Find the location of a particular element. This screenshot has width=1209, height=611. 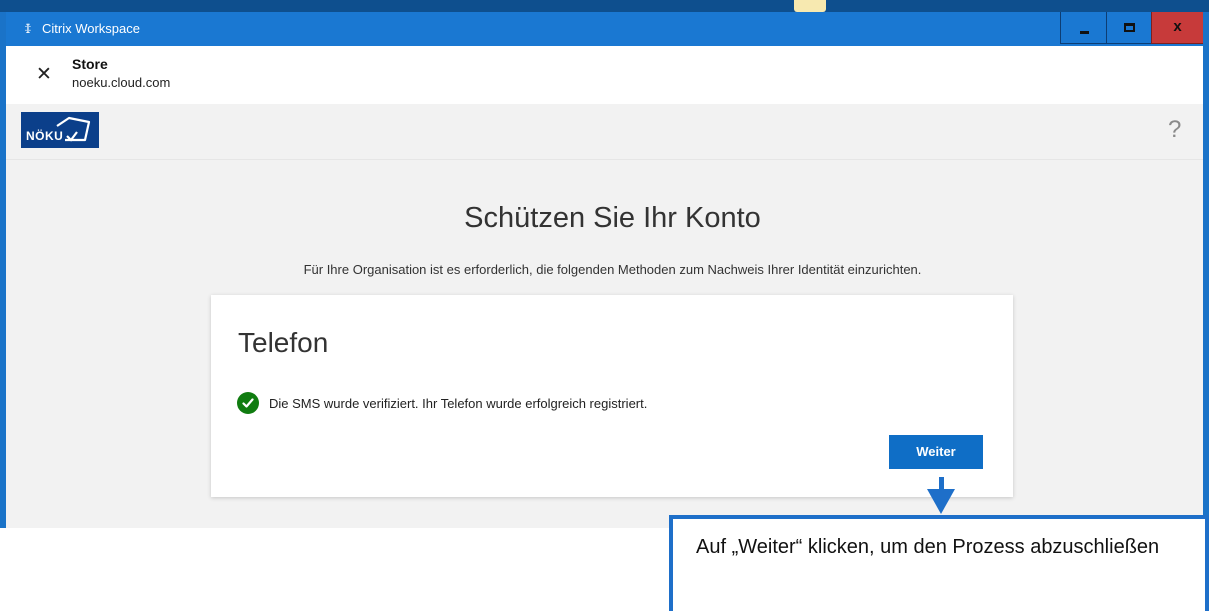

noeku-logo: NÖKU is located at coordinates (60, 130).